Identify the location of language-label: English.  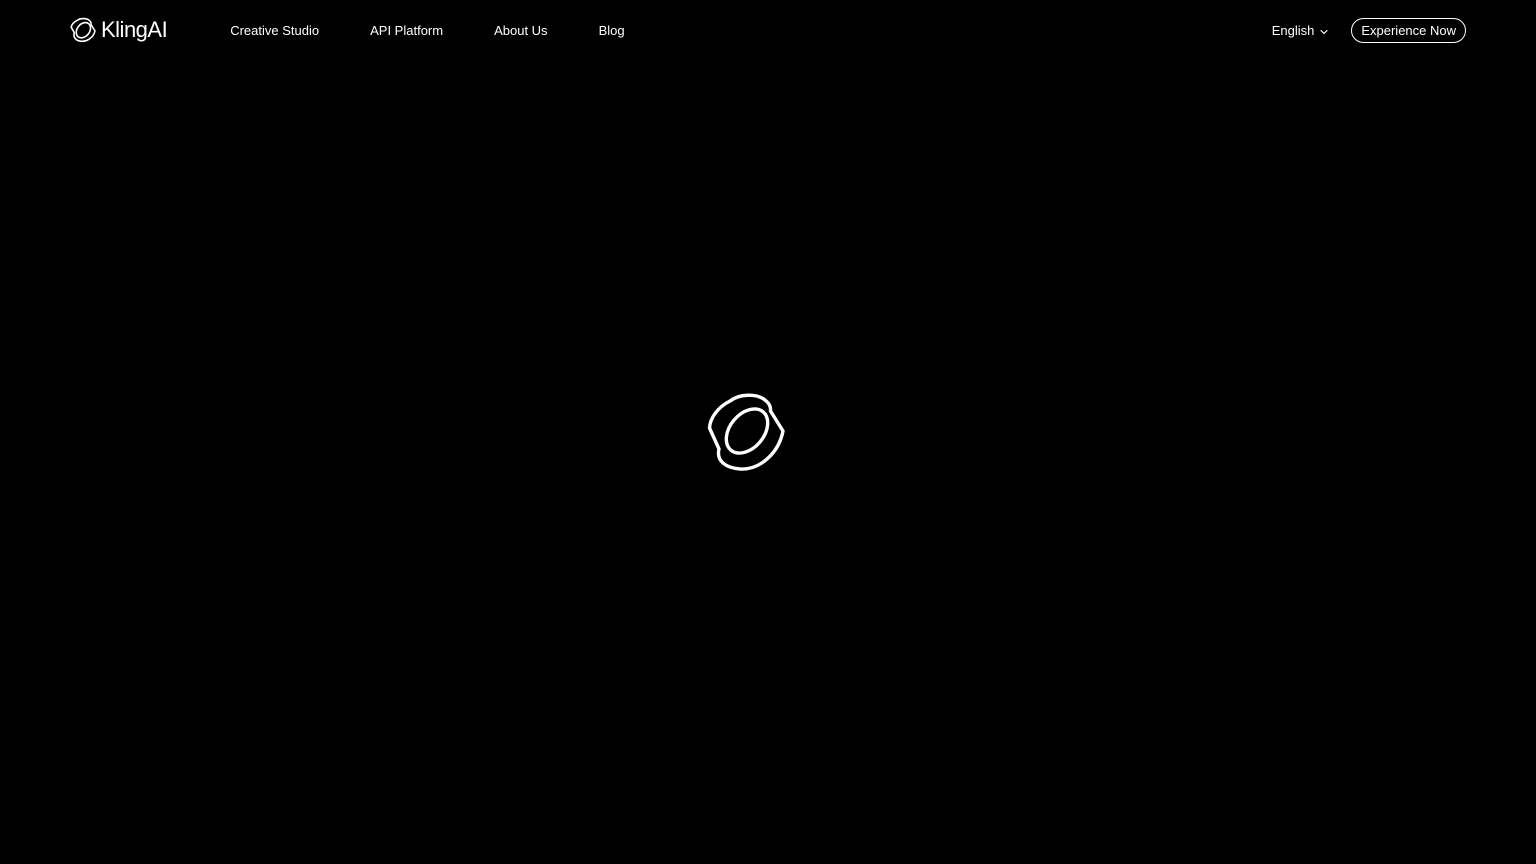
(1293, 30).